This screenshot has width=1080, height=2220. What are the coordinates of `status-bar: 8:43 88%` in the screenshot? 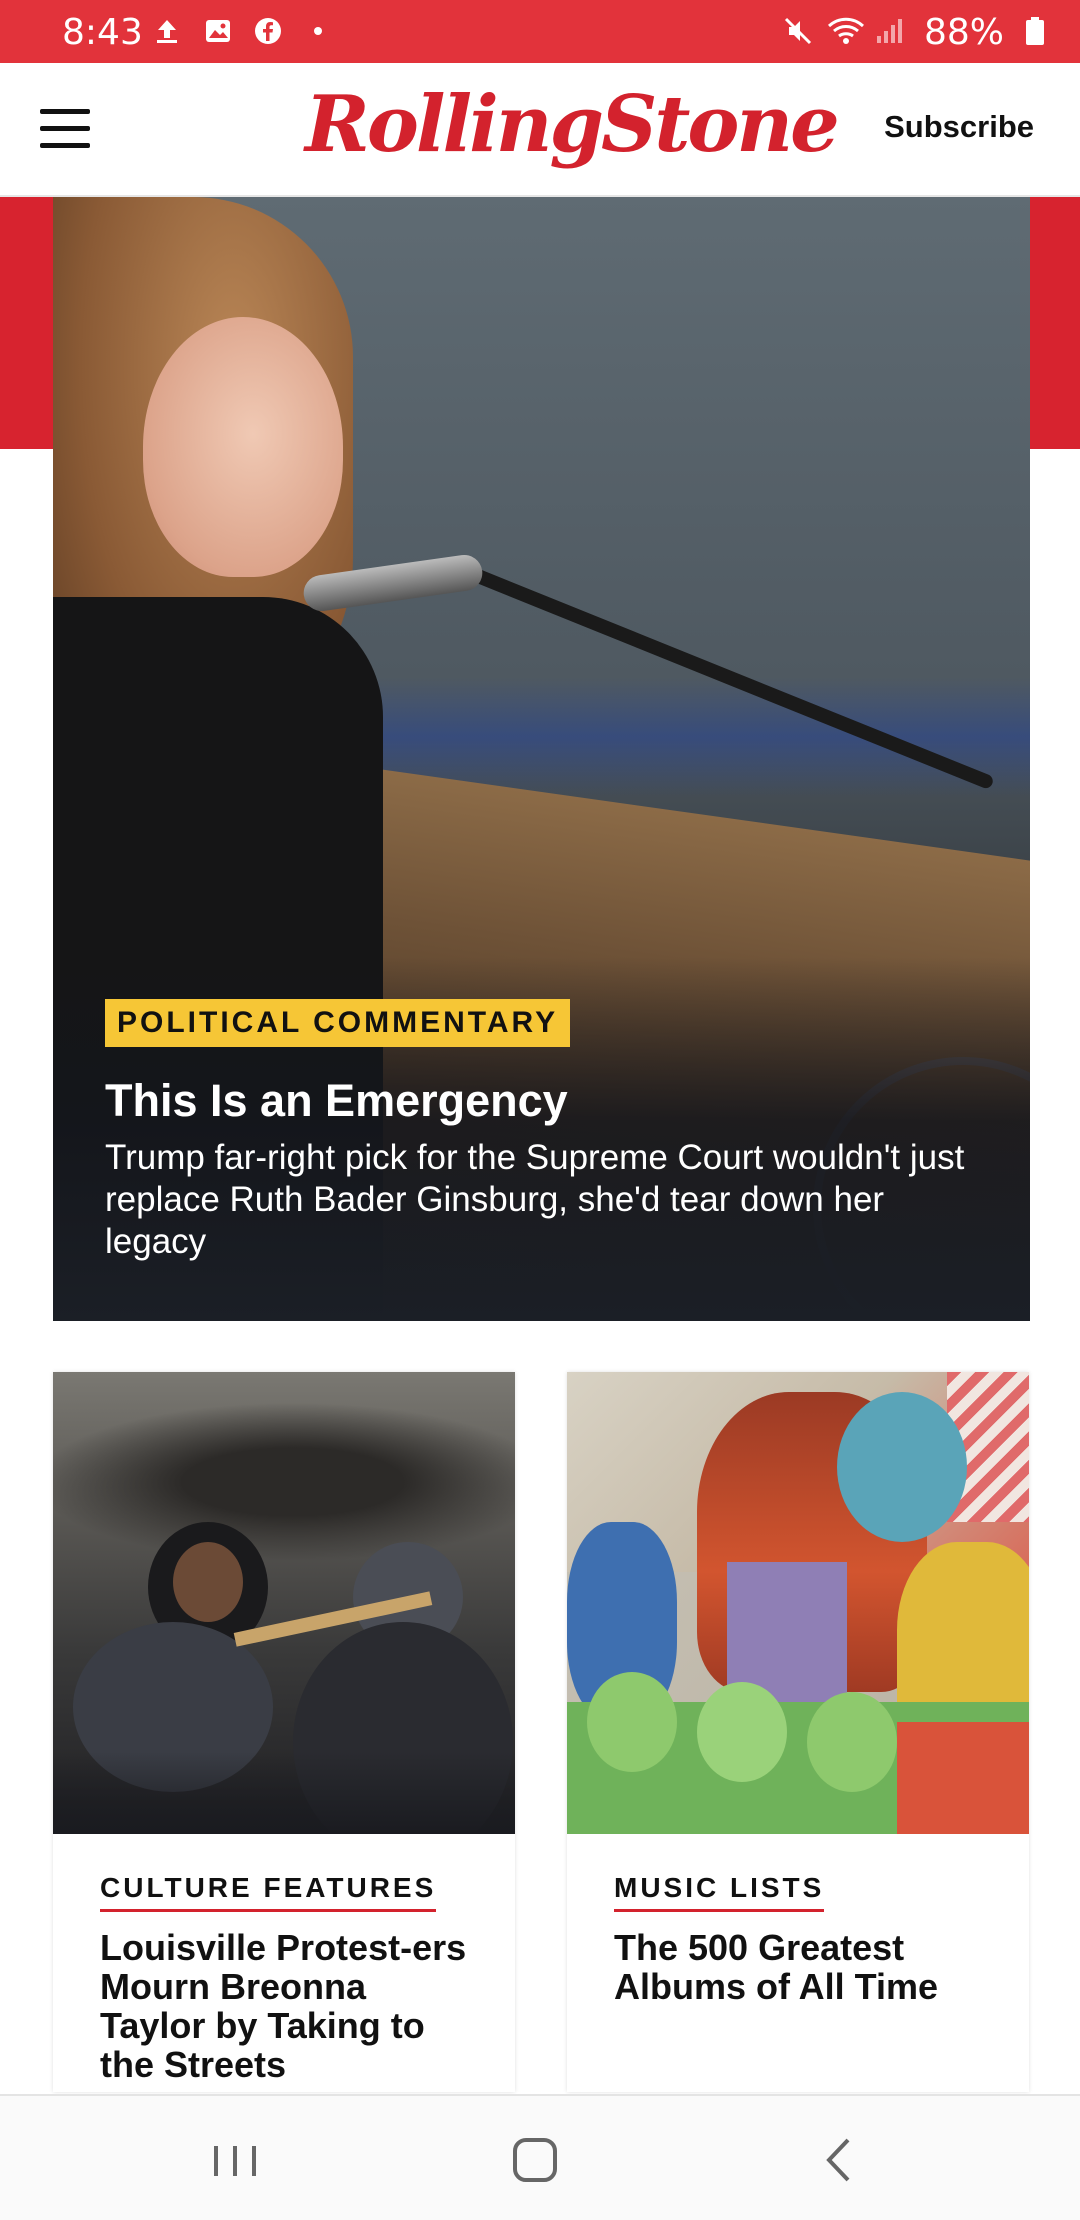 It's located at (540, 31).